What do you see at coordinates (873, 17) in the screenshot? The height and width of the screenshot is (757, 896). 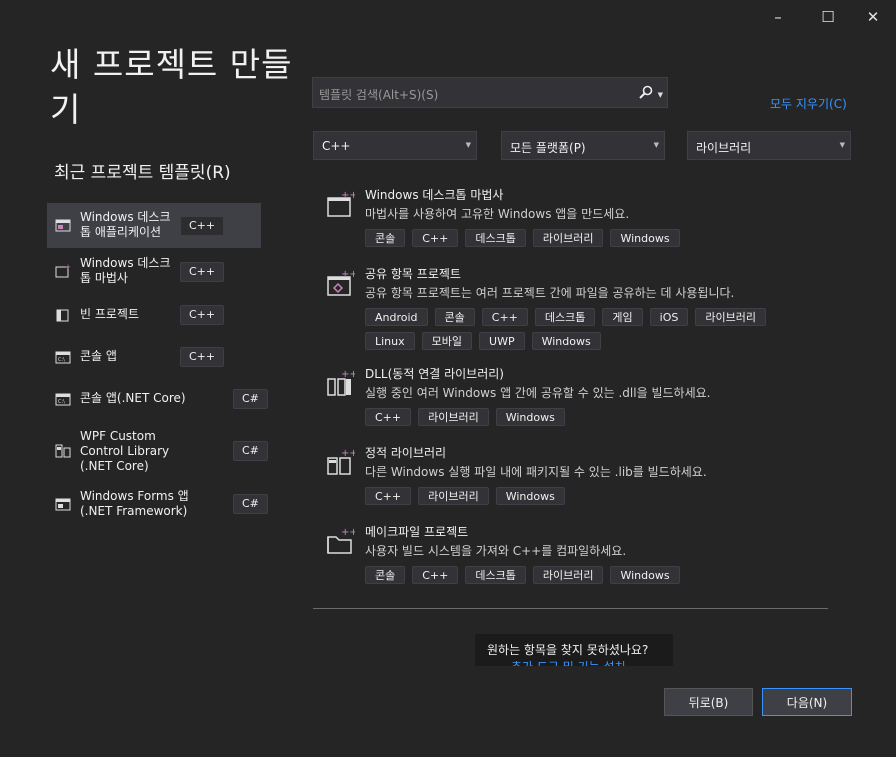 I see `close-button: ✕` at bounding box center [873, 17].